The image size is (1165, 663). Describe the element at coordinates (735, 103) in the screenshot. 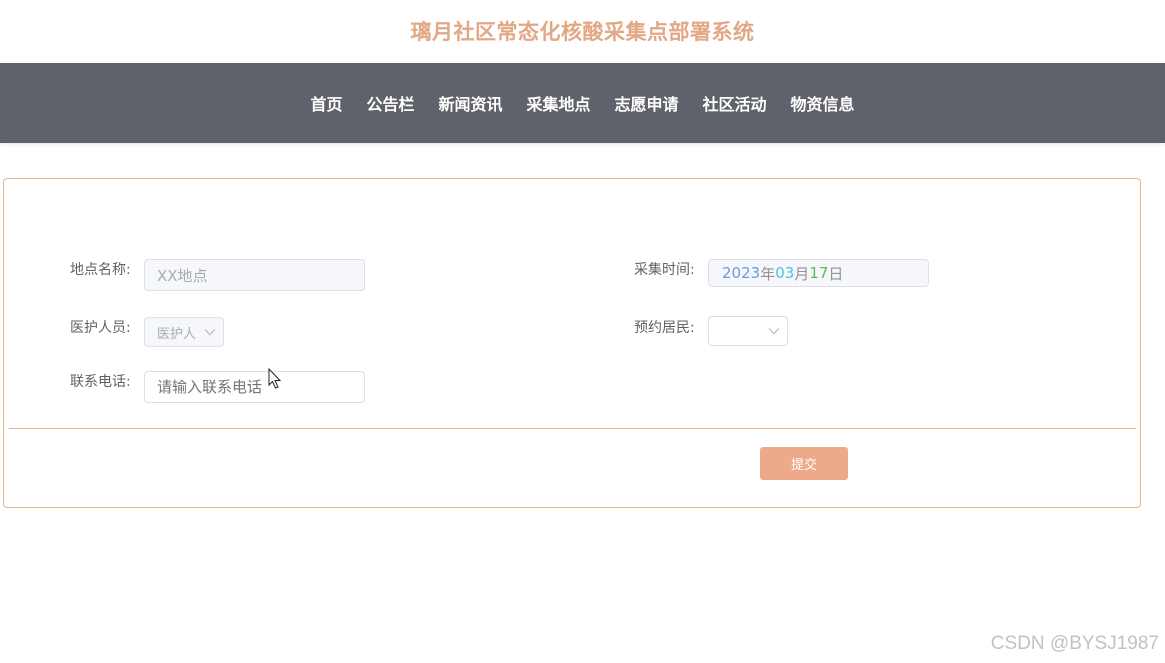

I see `nav-item-community-events: 社区活动` at that location.